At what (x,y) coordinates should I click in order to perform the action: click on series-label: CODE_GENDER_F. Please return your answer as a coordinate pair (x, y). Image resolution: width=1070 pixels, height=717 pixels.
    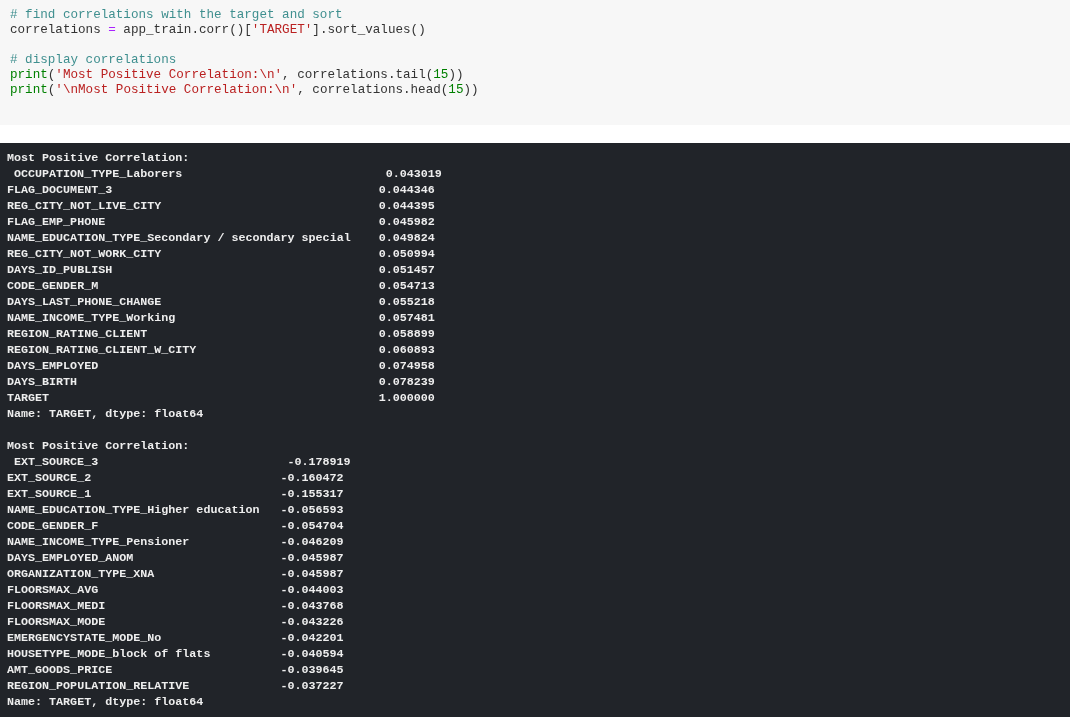
    Looking at the image, I should click on (53, 526).